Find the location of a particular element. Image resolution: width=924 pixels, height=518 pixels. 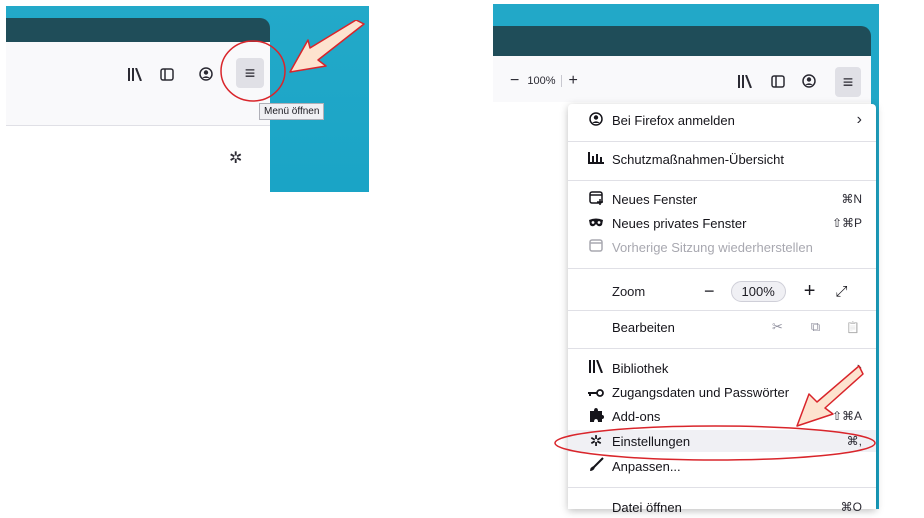

annotation-circle is located at coordinates (253, 71).